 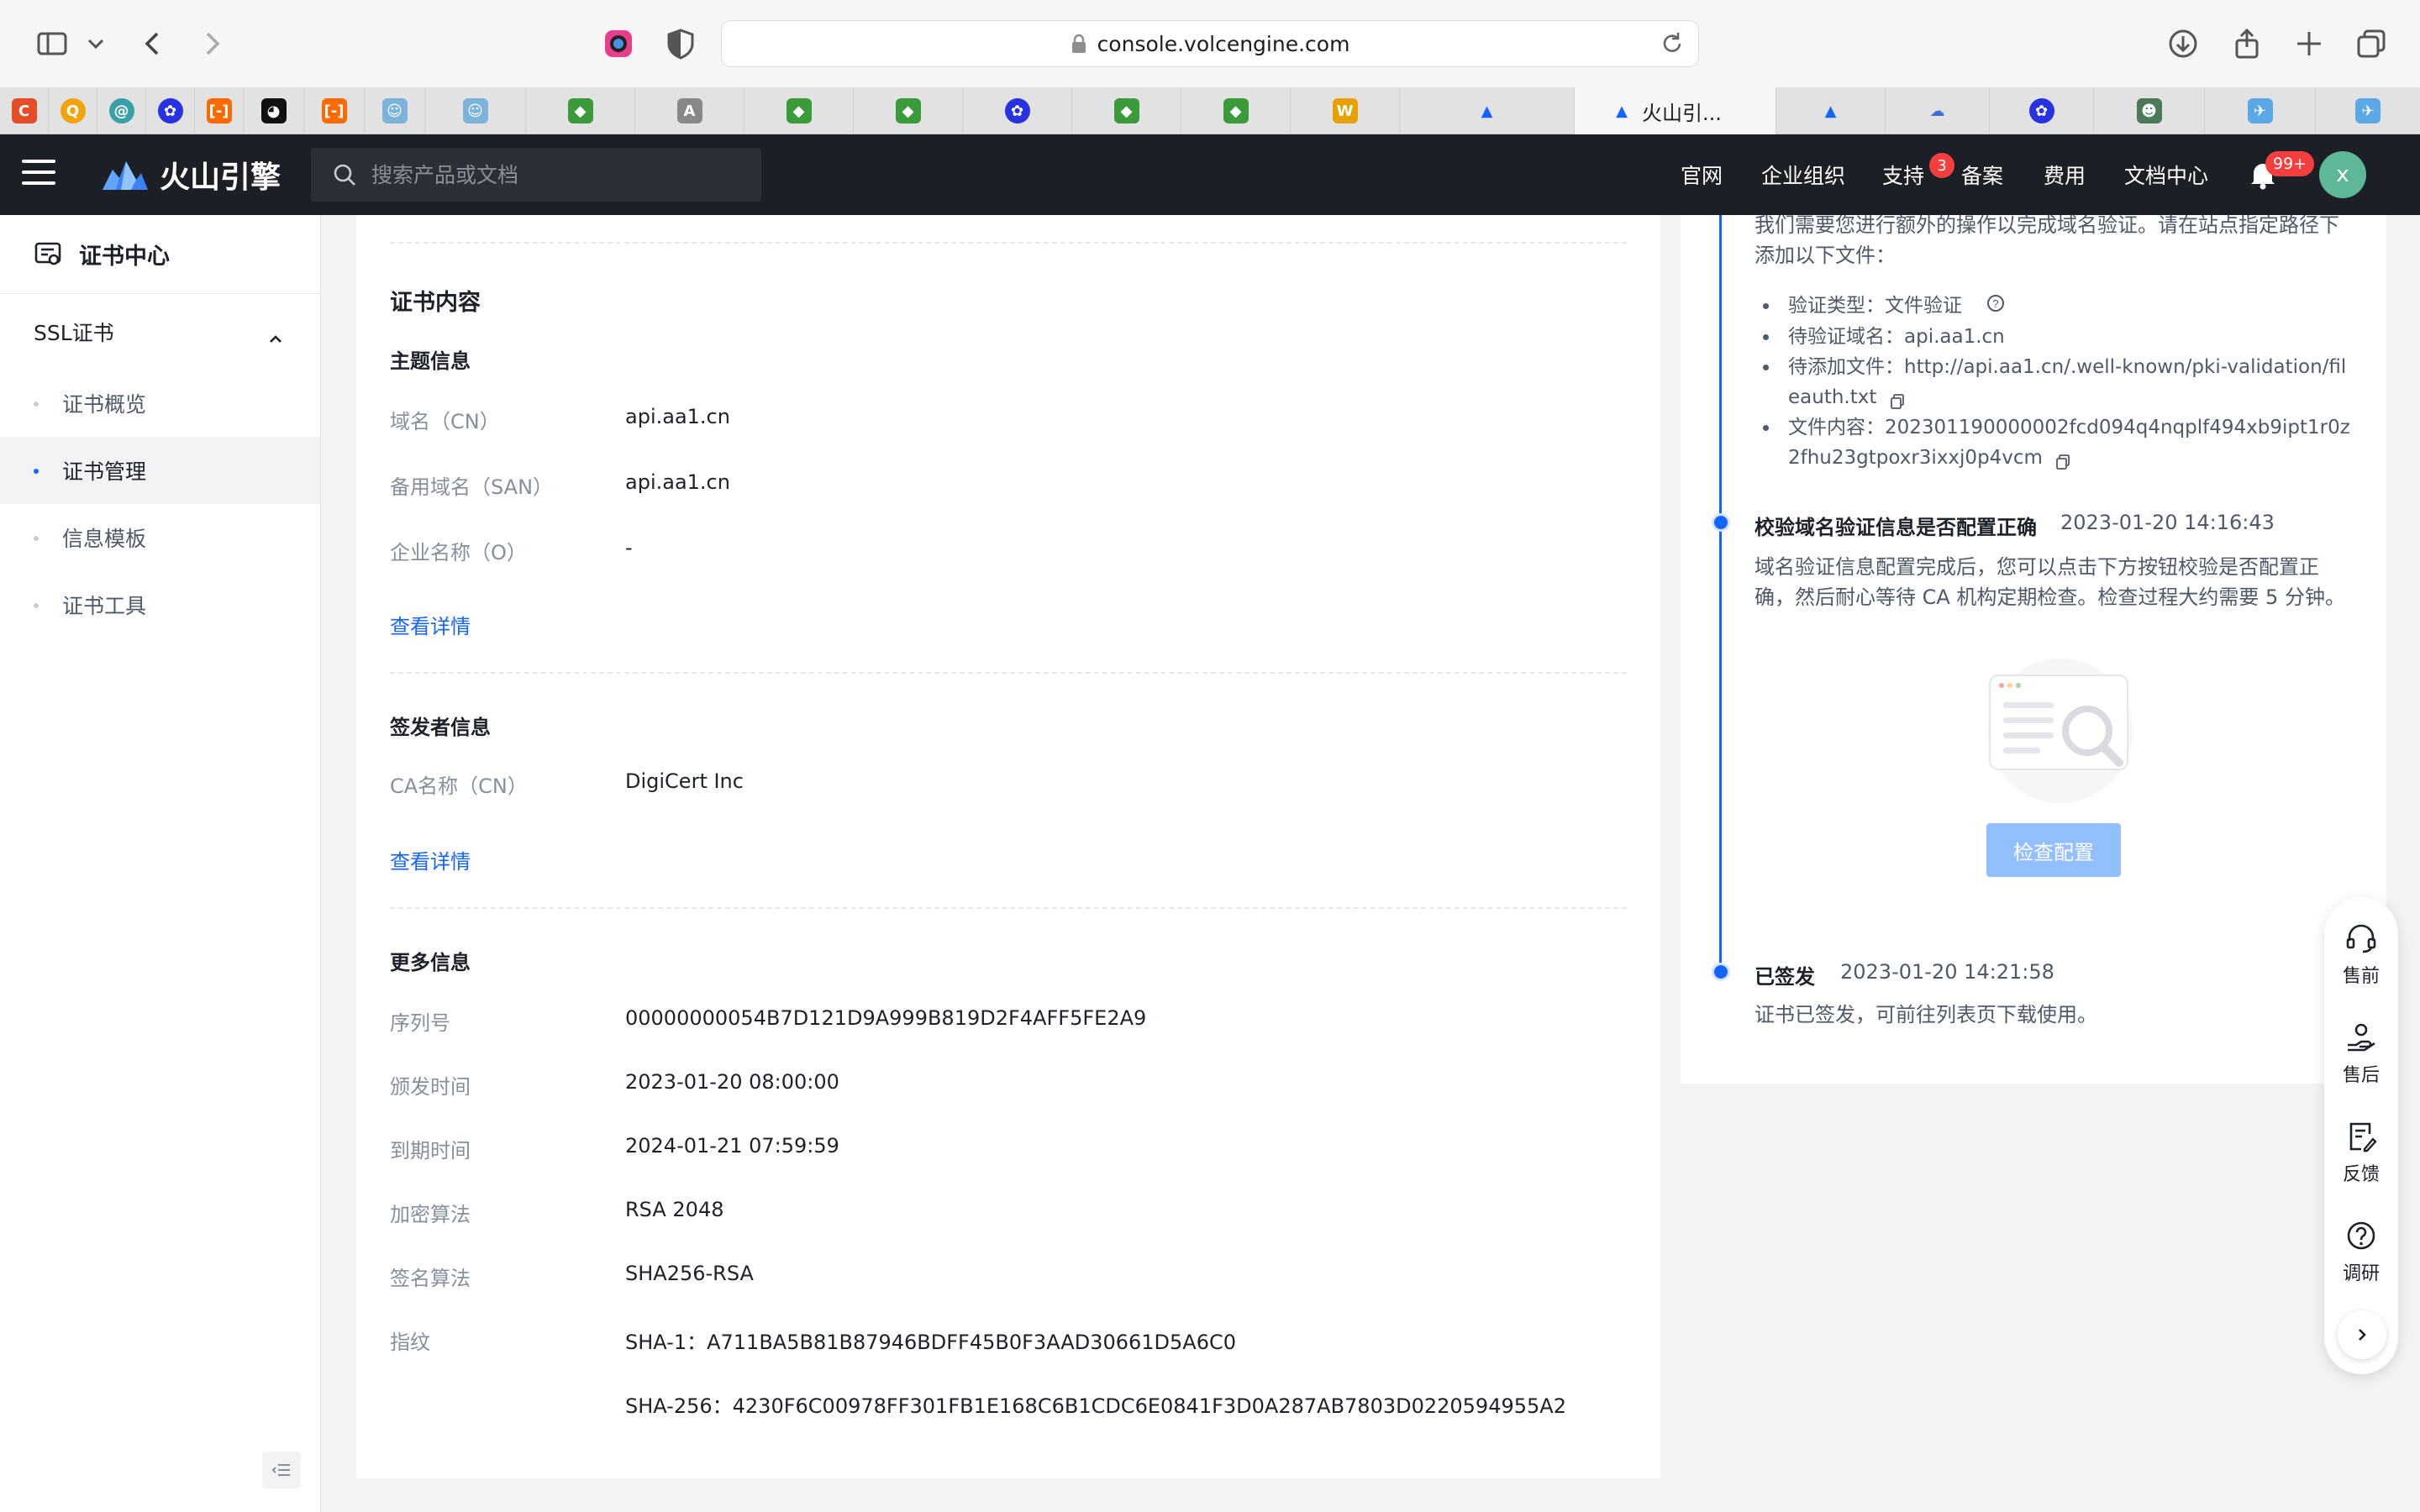 I want to click on extension-camera-icon, so click(x=618, y=44).